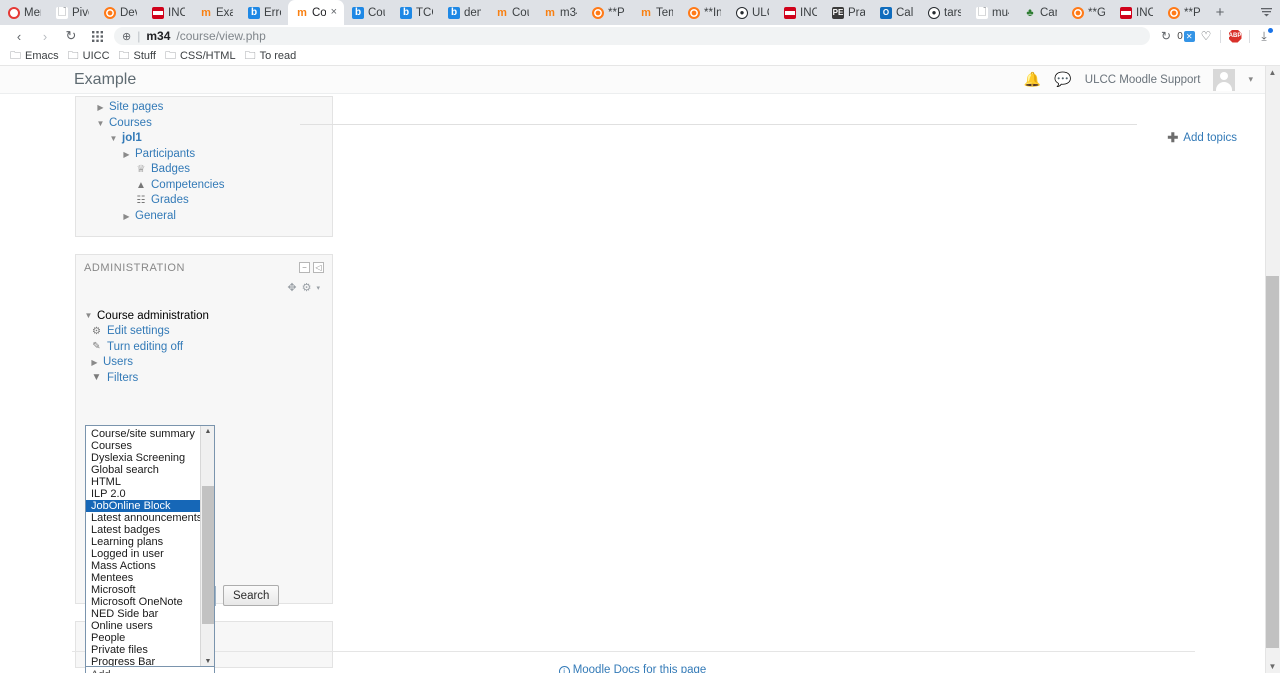  I want to click on block-option: Dyslexia Screening, so click(143, 458).